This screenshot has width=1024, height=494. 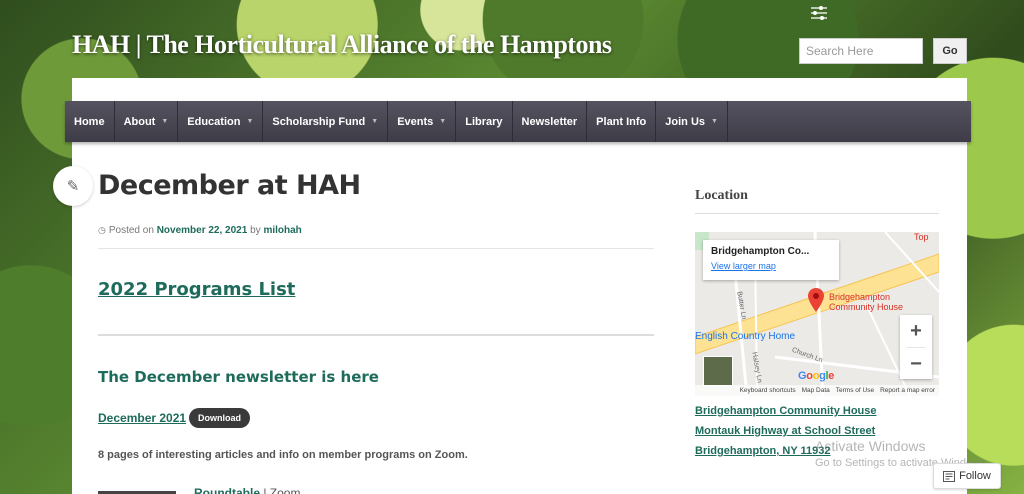 I want to click on nav-item-scholarship-fund: Scholarship Fund ▼, so click(x=326, y=121).